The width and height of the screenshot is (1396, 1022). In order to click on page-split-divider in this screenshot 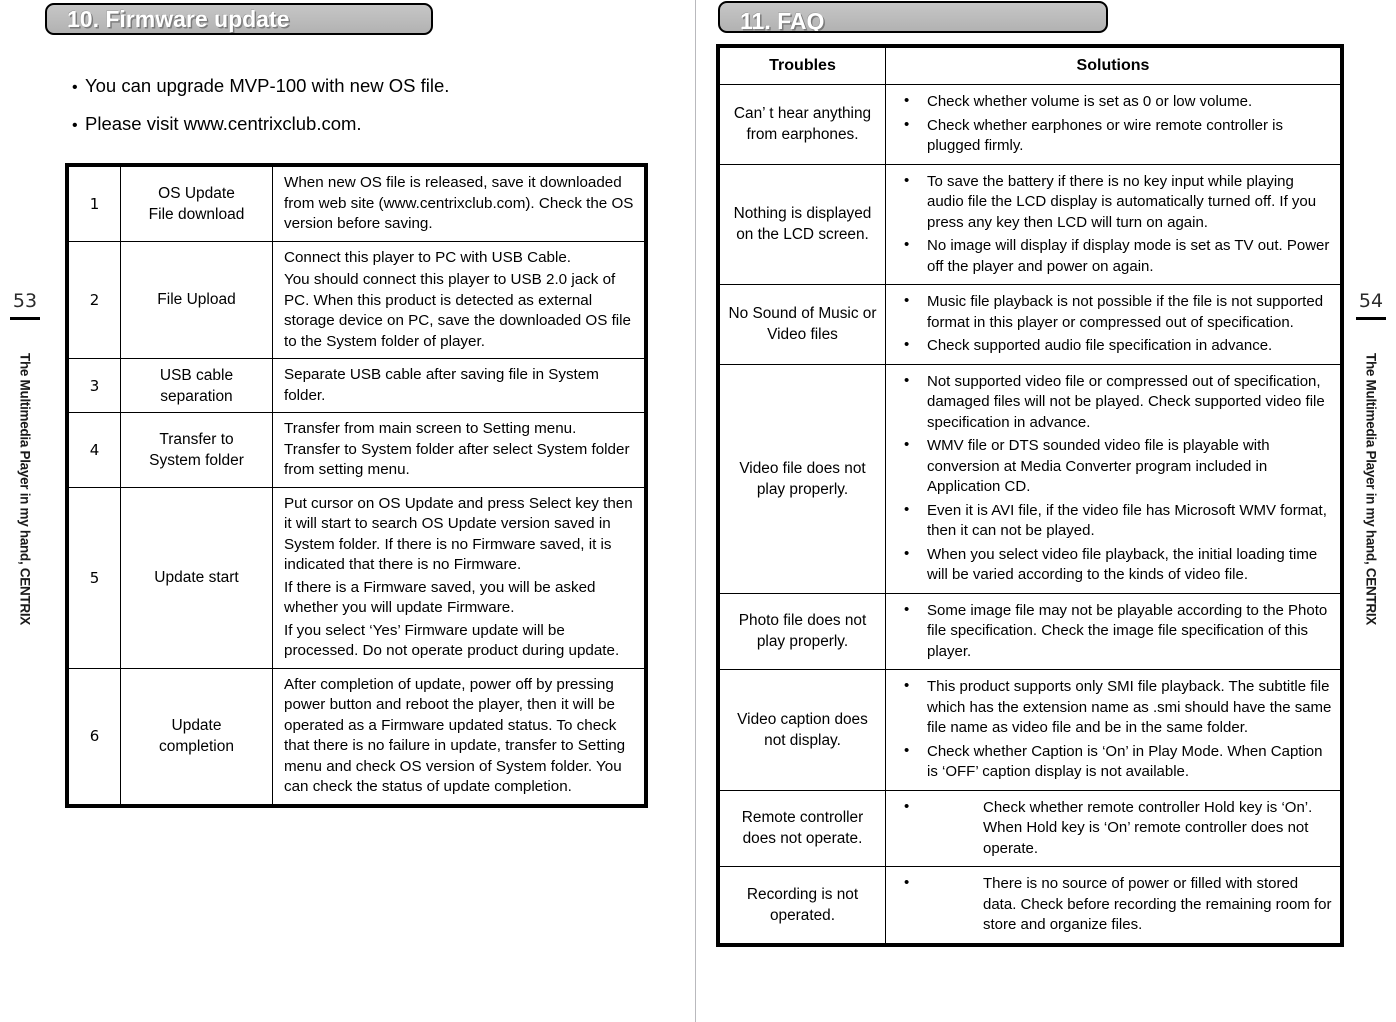, I will do `click(695, 511)`.